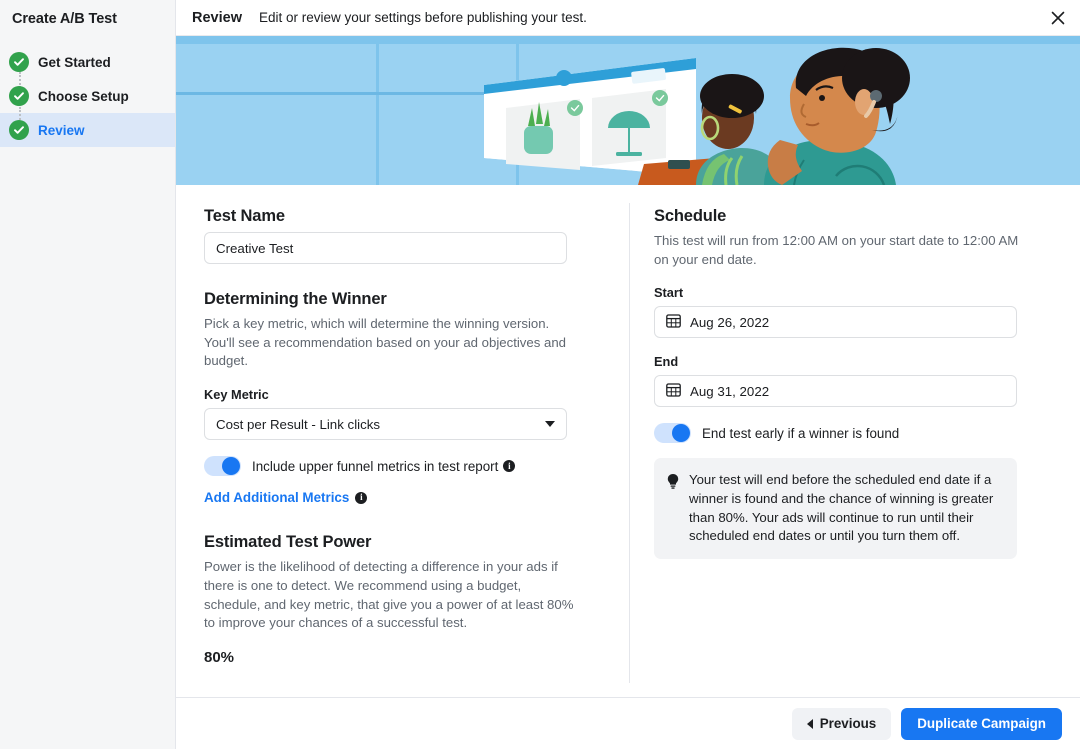  Describe the element at coordinates (64, 19) in the screenshot. I see `sidebar-title: Create A/B Test` at that location.